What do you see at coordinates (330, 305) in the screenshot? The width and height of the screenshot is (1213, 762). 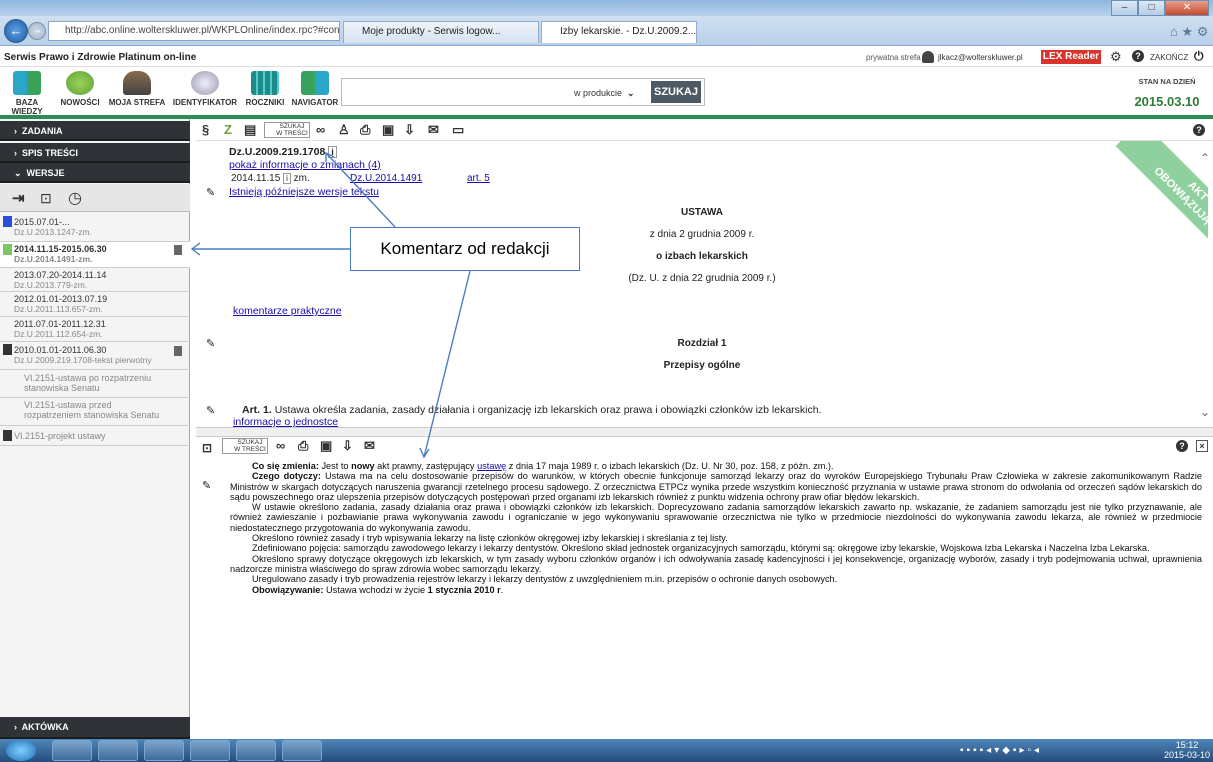 I see `callout-arrows` at bounding box center [330, 305].